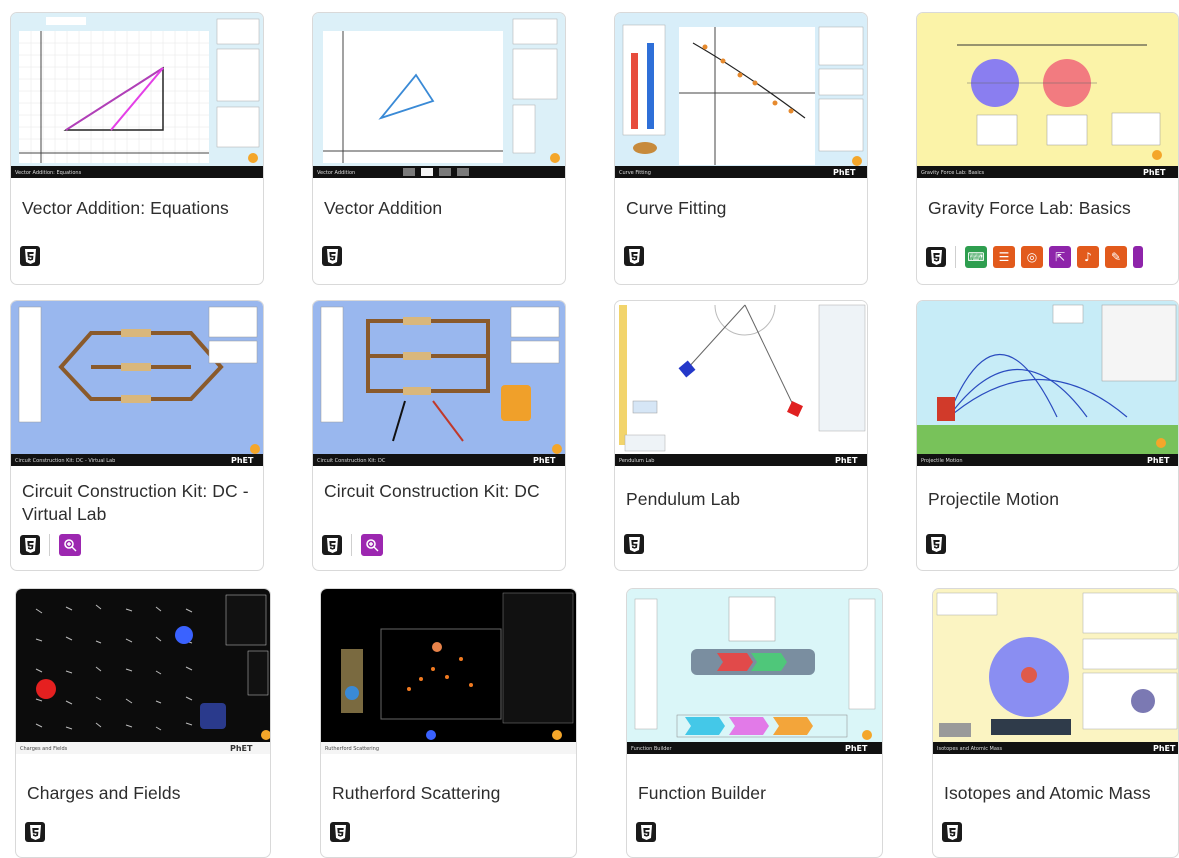 The height and width of the screenshot is (858, 1179). Describe the element at coordinates (742, 499) in the screenshot. I see `sim-title: Pendulum Lab` at that location.